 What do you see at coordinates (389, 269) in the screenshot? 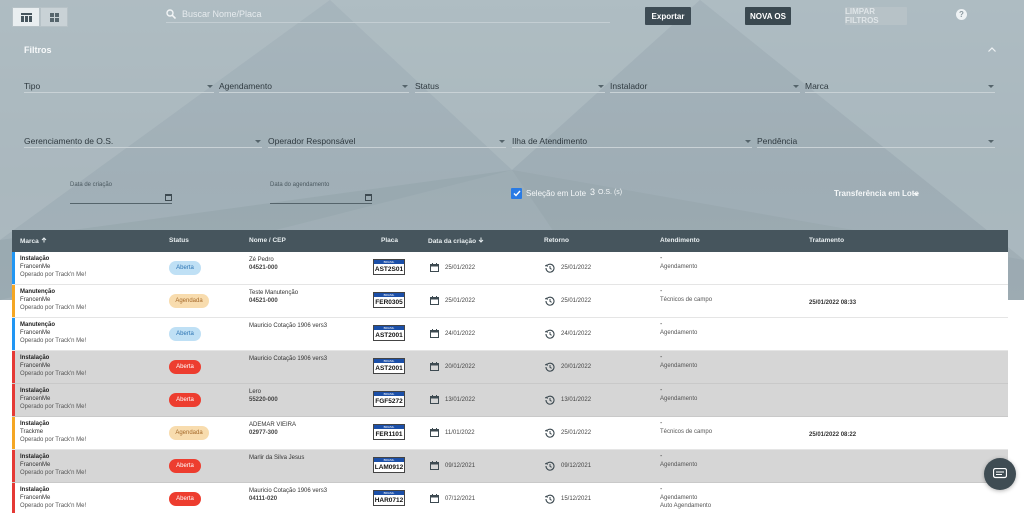
I see `plate-number: AST2S01` at bounding box center [389, 269].